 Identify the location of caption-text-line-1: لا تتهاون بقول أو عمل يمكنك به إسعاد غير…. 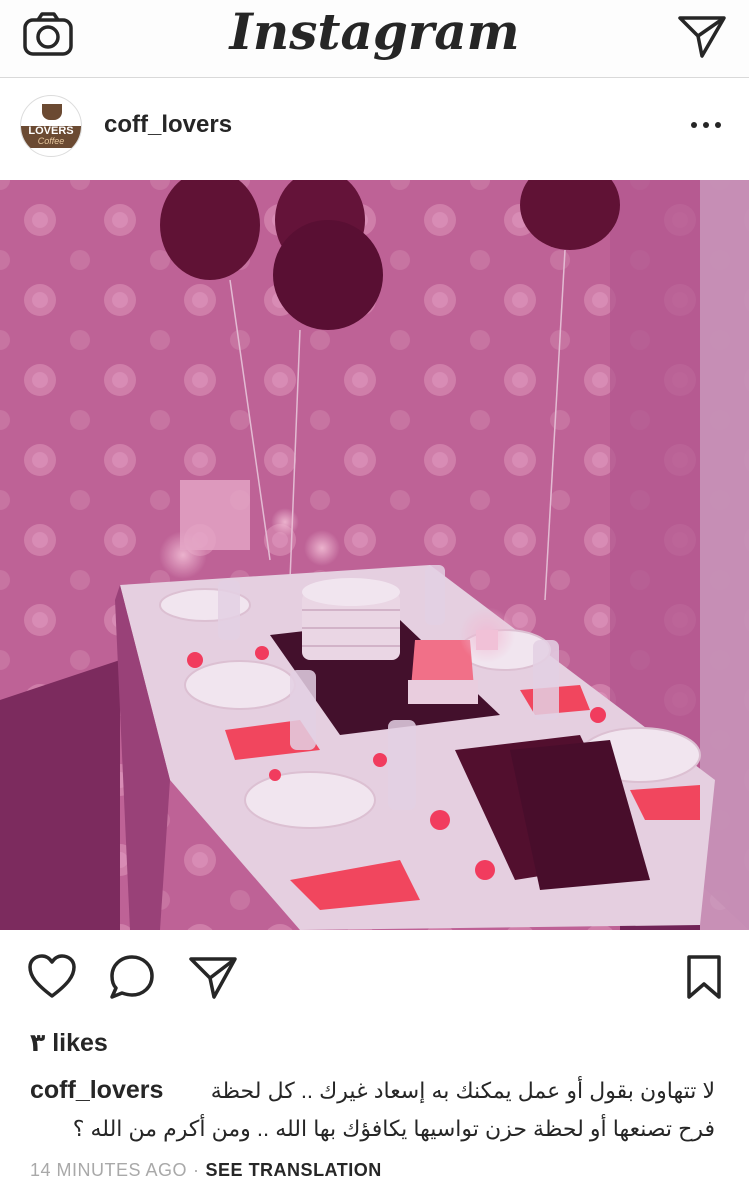
(462, 1090).